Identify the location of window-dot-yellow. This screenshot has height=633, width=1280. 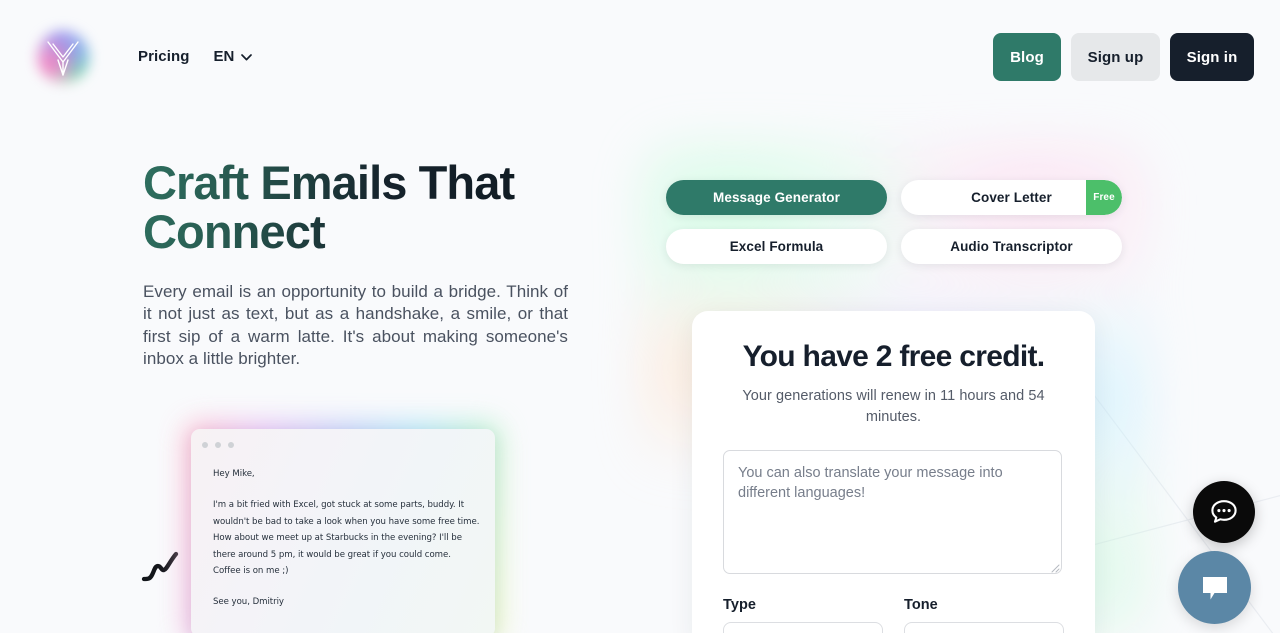
(218, 445).